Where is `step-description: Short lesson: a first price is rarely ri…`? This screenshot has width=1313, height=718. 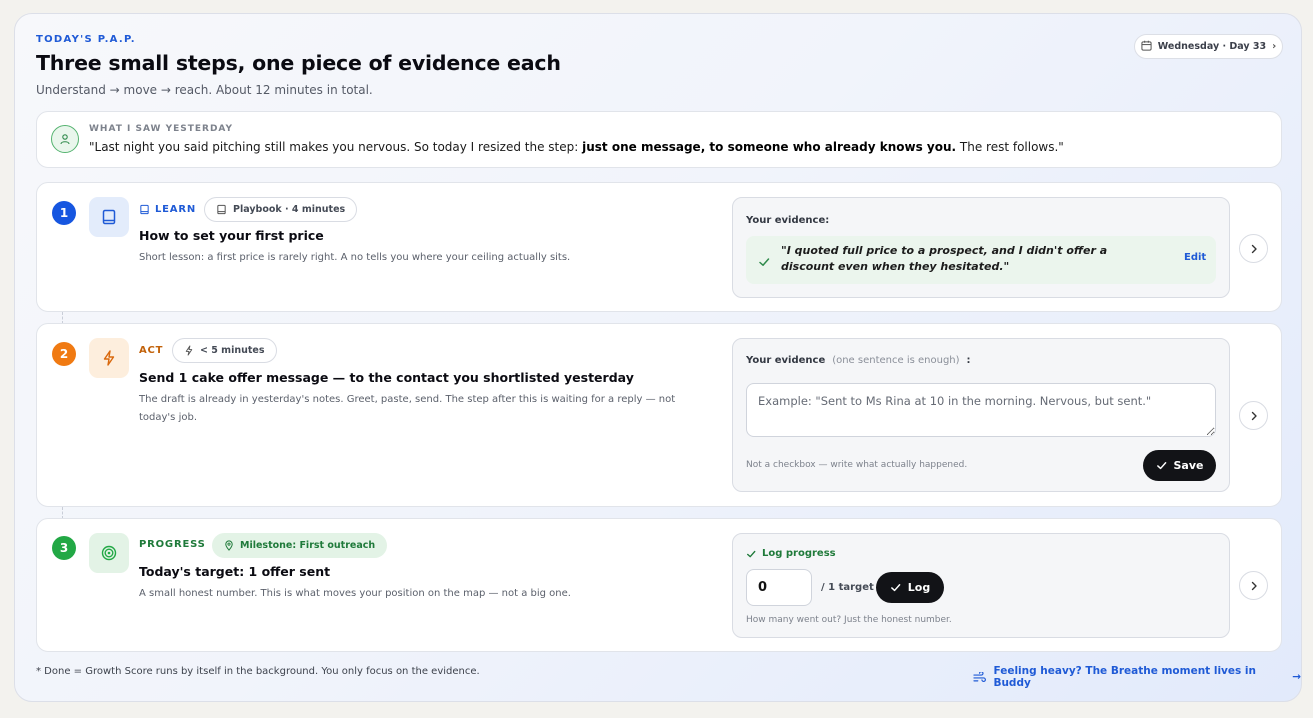 step-description: Short lesson: a first price is rarely ri… is located at coordinates (355, 257).